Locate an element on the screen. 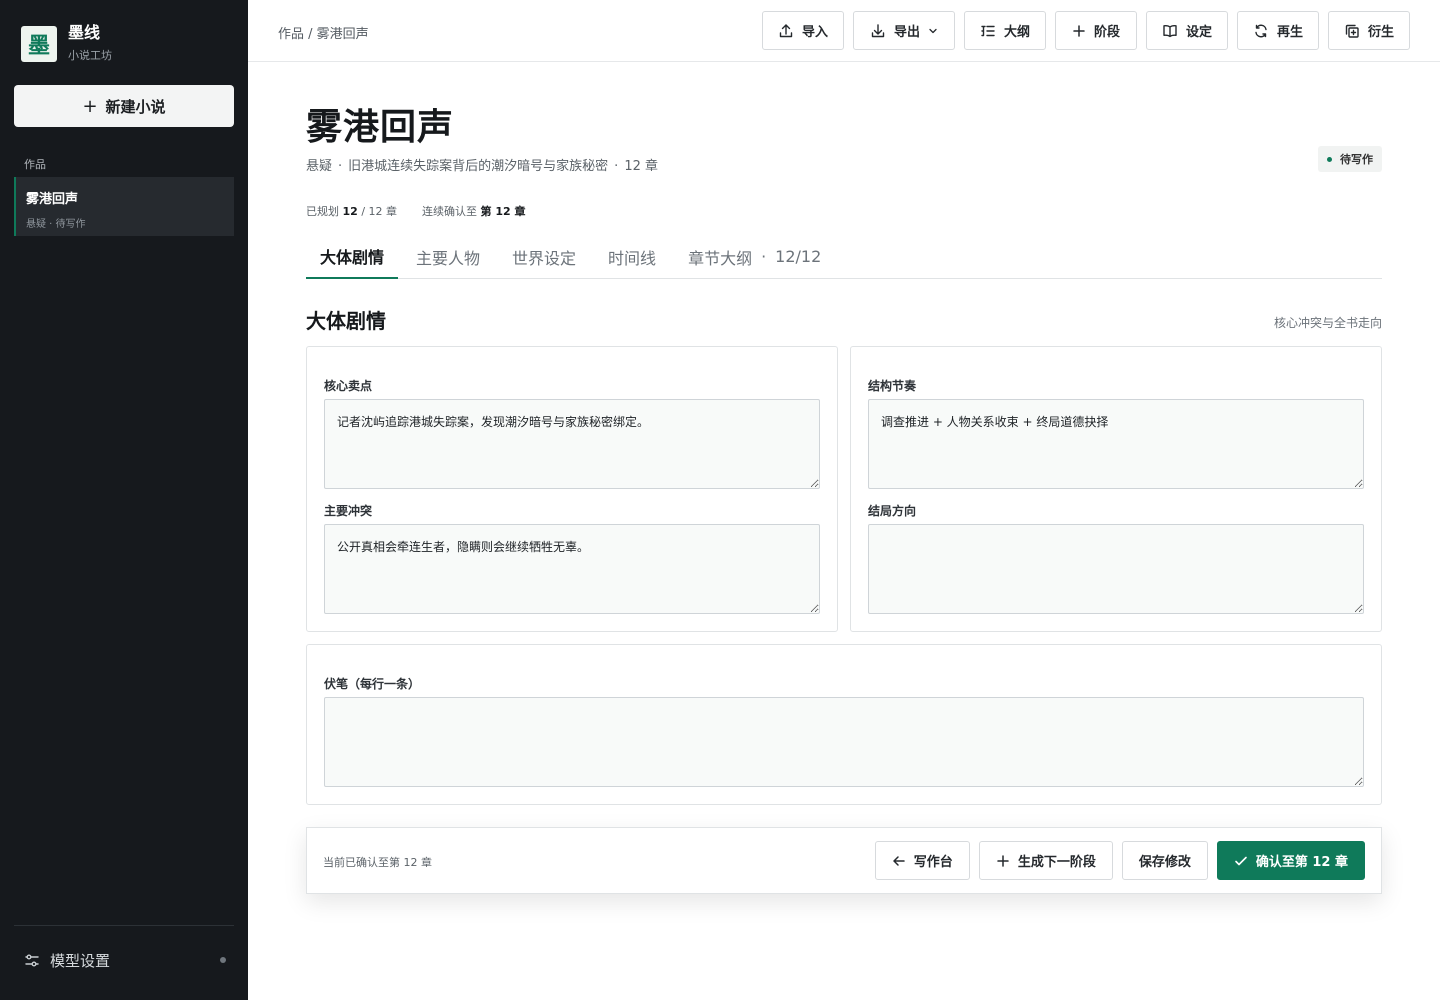 The width and height of the screenshot is (1440, 1000). refresh-icon is located at coordinates (1261, 30).